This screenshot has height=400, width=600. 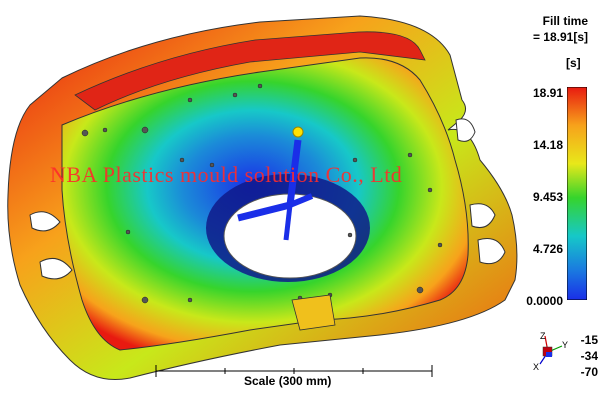 What do you see at coordinates (547, 93) in the screenshot?
I see `legend-tick-max: 18.91` at bounding box center [547, 93].